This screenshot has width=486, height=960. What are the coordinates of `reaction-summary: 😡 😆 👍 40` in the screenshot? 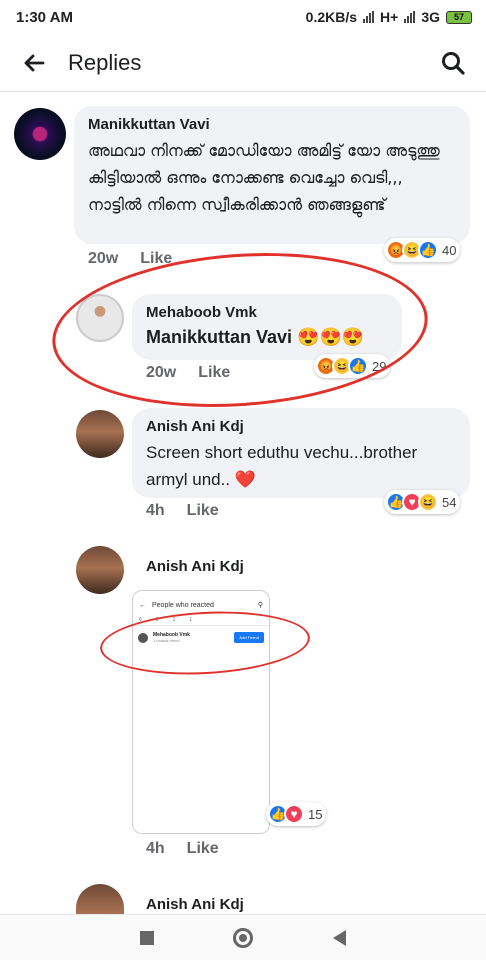 It's located at (422, 250).